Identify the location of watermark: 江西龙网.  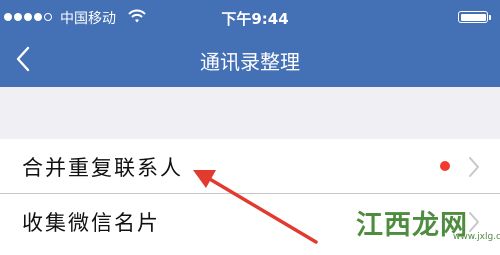
(412, 222).